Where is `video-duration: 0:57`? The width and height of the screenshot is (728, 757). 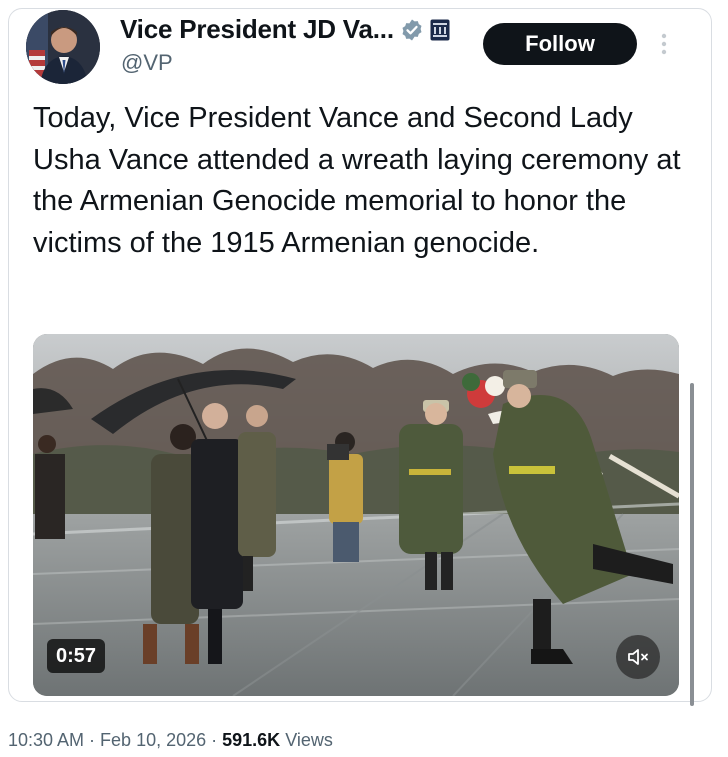 video-duration: 0:57 is located at coordinates (76, 656).